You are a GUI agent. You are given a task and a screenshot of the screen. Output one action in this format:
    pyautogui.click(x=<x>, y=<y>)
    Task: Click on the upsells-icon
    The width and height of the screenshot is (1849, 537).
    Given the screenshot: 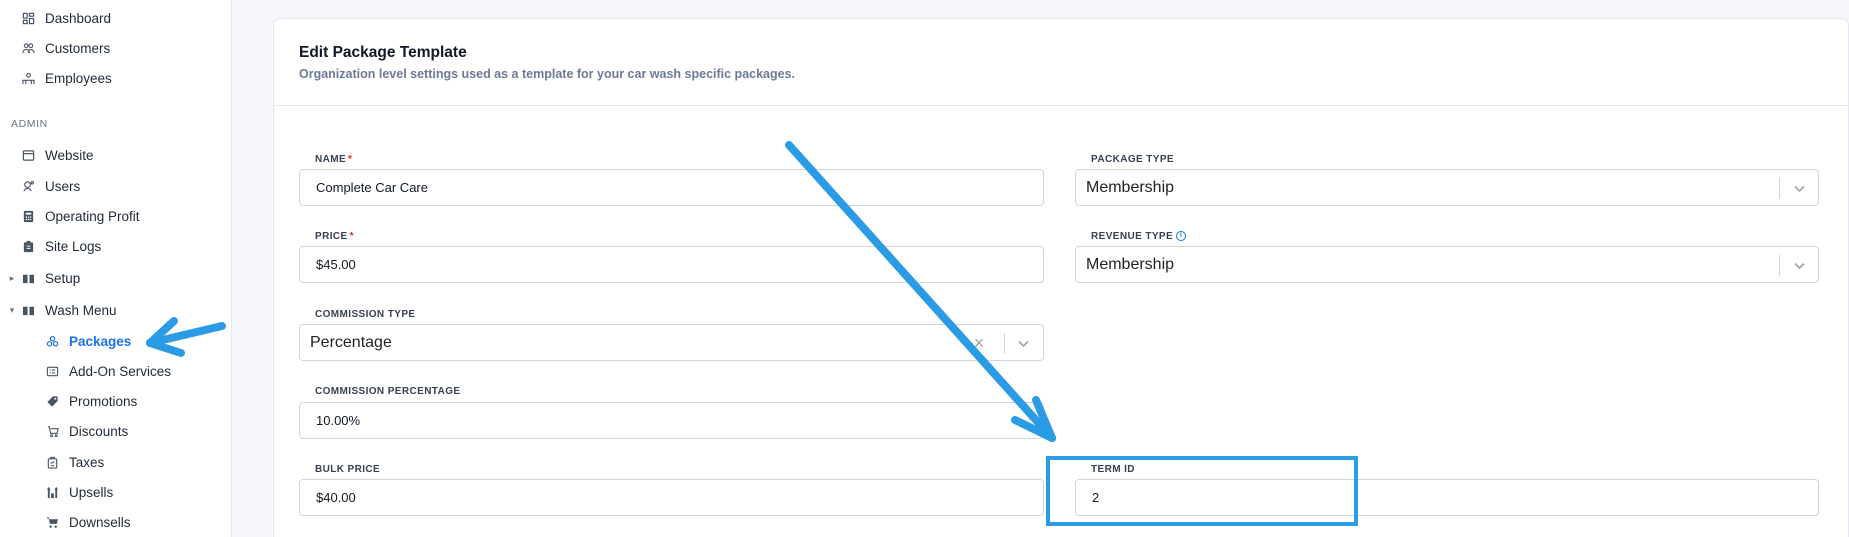 What is the action you would take?
    pyautogui.click(x=52, y=492)
    